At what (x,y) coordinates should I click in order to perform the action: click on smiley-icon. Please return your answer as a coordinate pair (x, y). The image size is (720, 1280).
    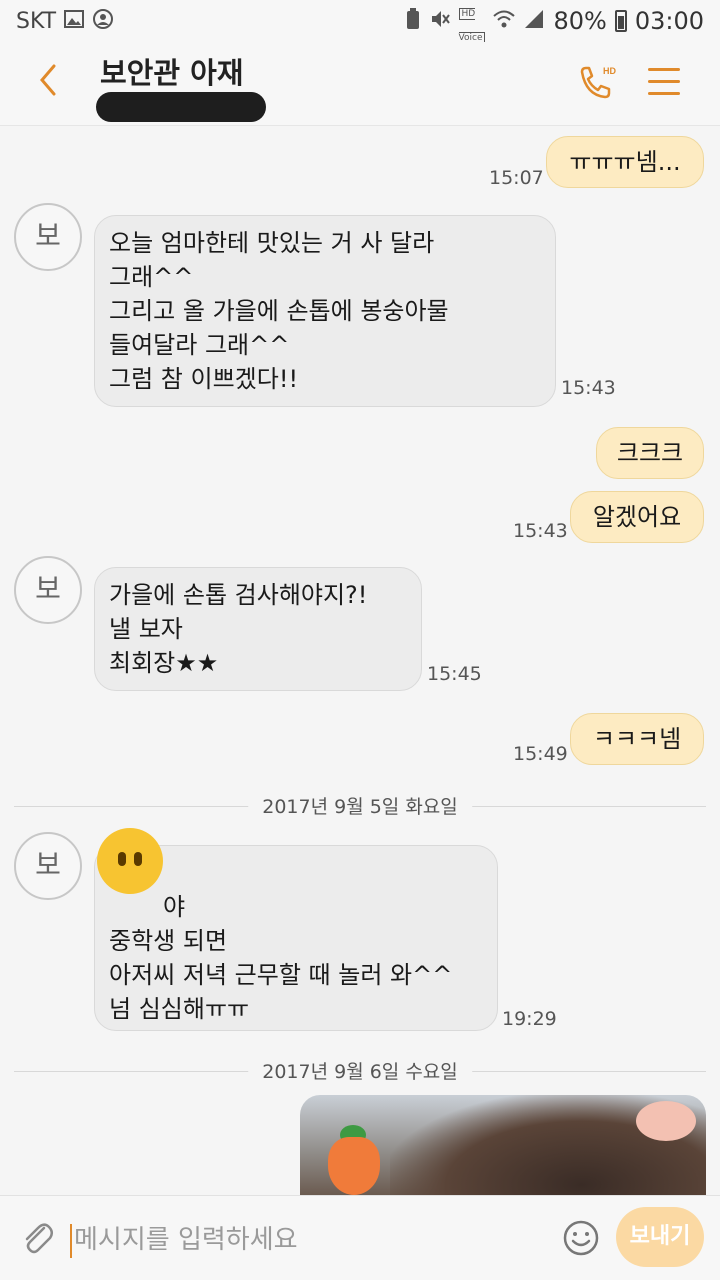
    Looking at the image, I should click on (581, 1238).